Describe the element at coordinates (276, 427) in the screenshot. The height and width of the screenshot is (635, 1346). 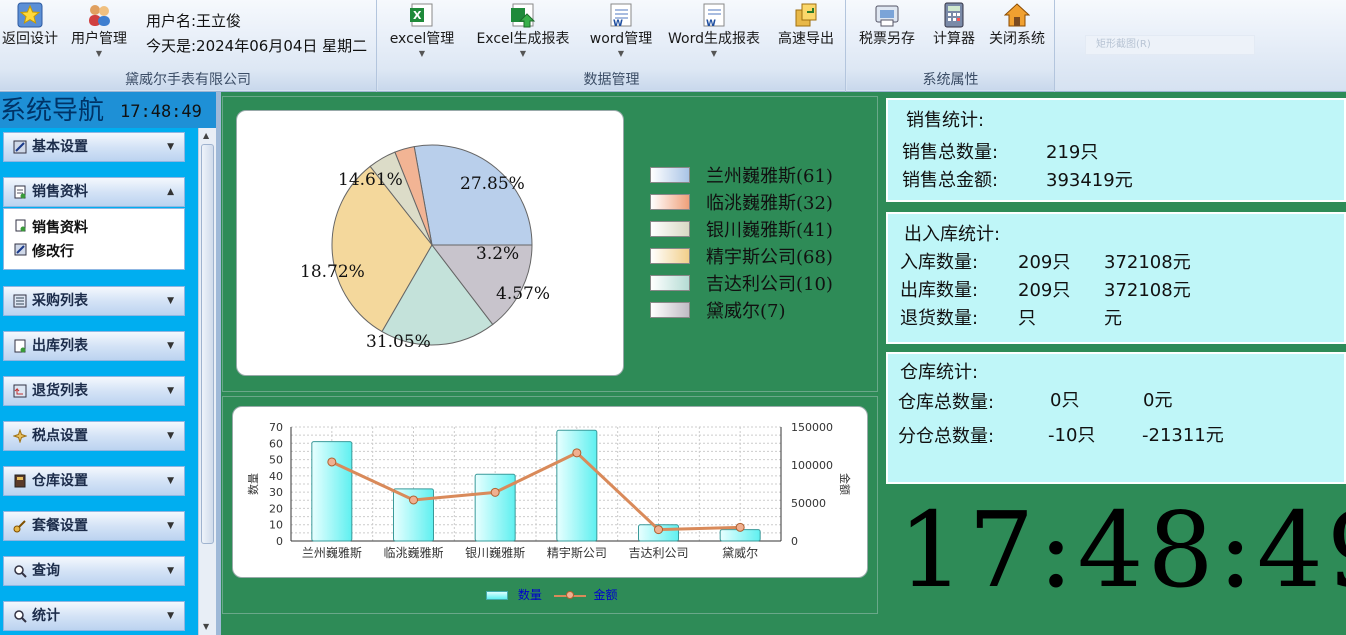
I see `y-tick-label: 70` at that location.